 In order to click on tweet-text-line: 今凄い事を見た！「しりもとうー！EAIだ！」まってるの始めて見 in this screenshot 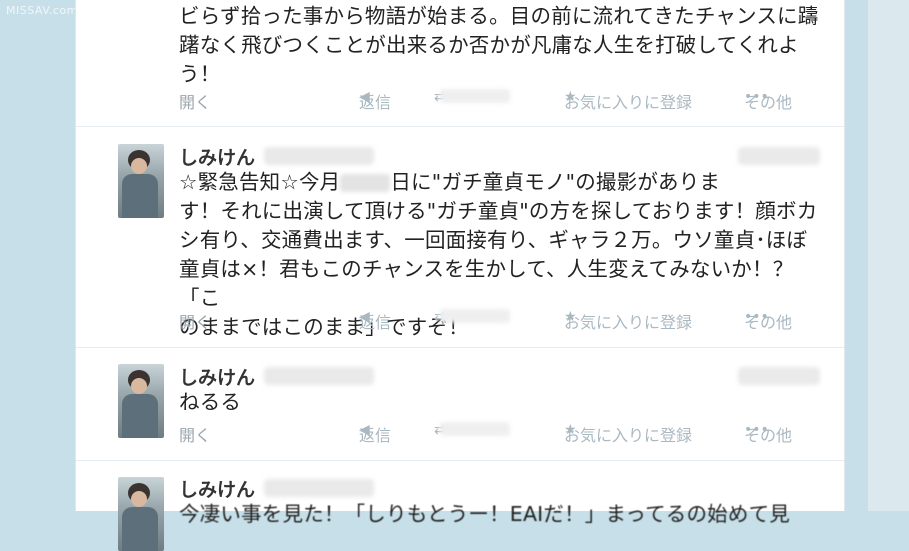, I will do `click(484, 514)`.